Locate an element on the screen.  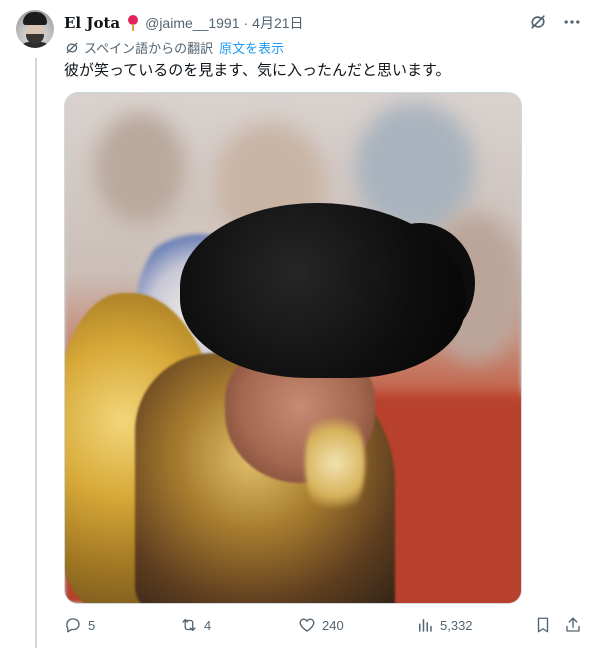
like-count: 240 is located at coordinates (333, 625).